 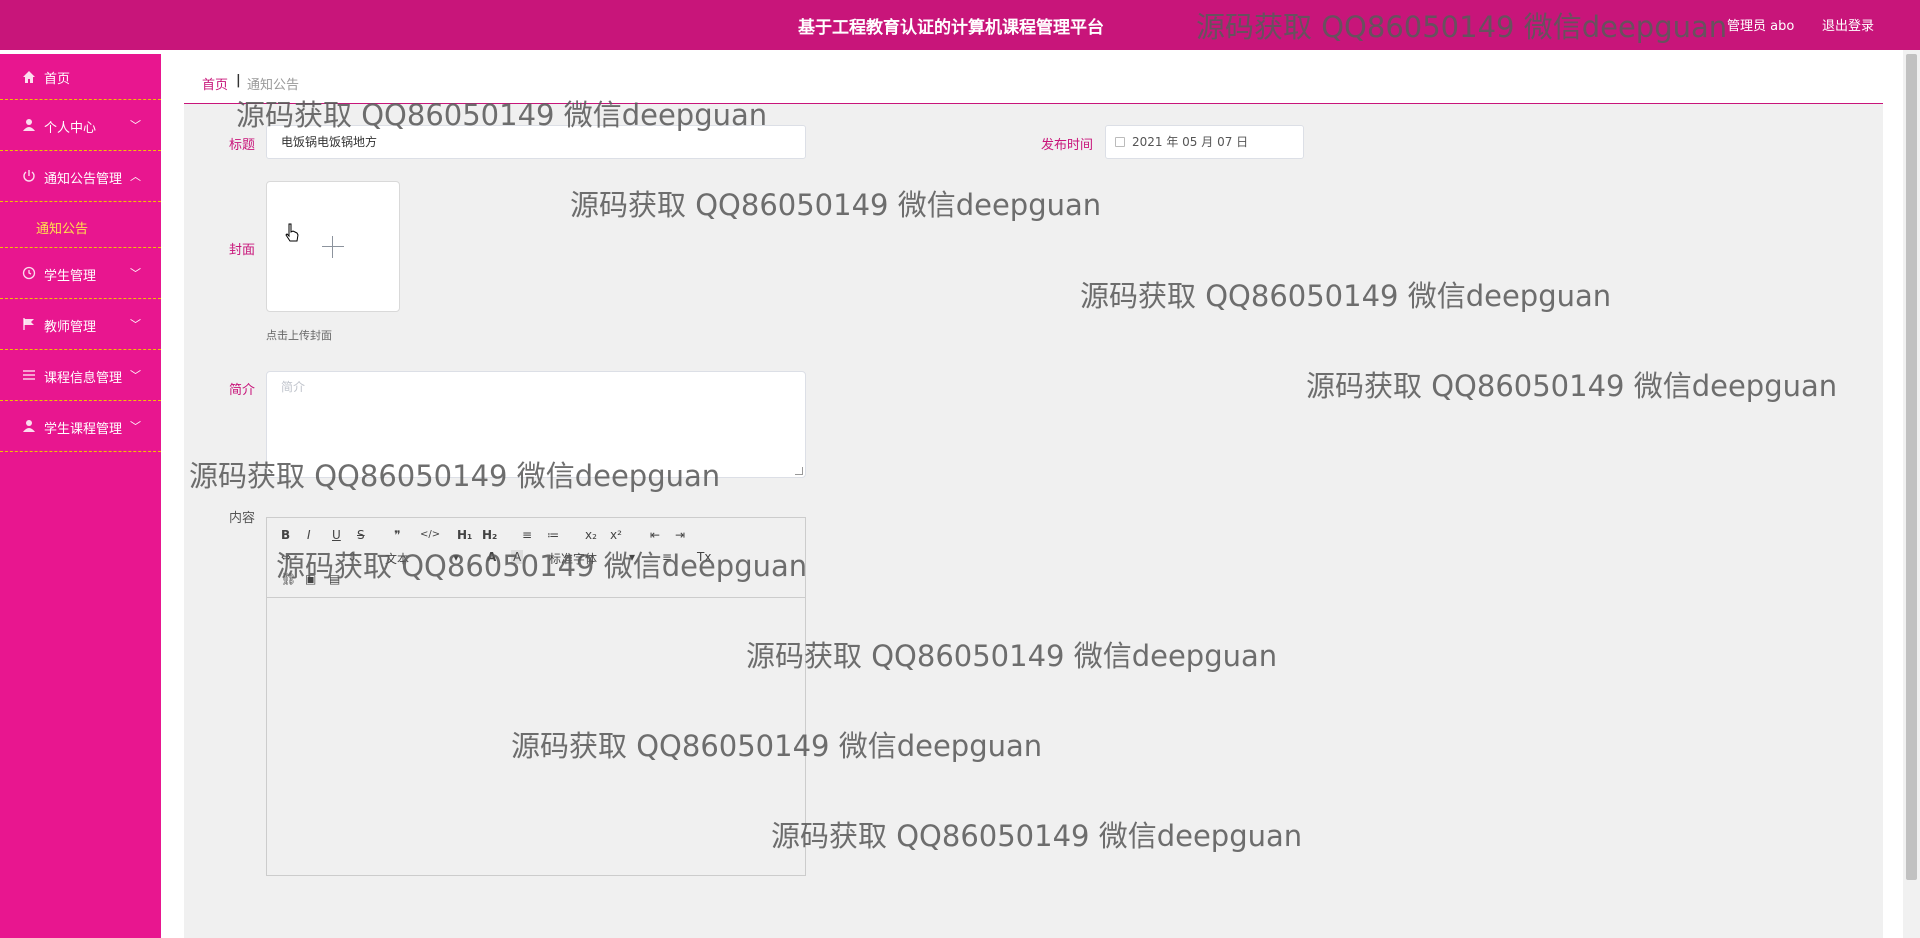 What do you see at coordinates (1848, 24) in the screenshot?
I see `logout-link: 退出登录` at bounding box center [1848, 24].